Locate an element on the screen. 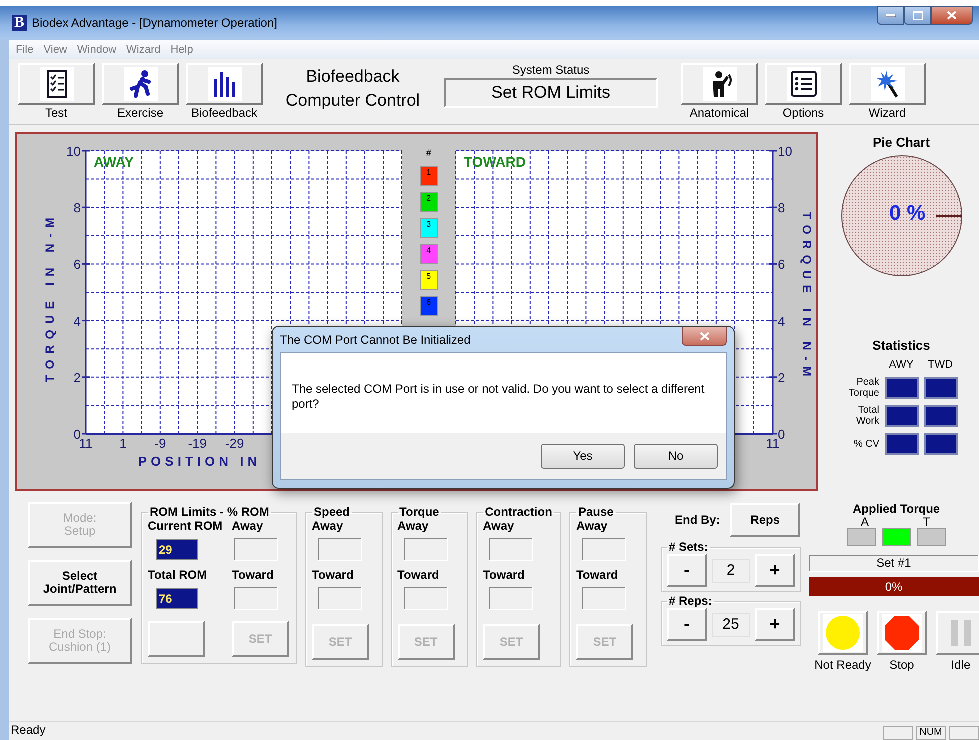  count-field: 2 is located at coordinates (731, 570).